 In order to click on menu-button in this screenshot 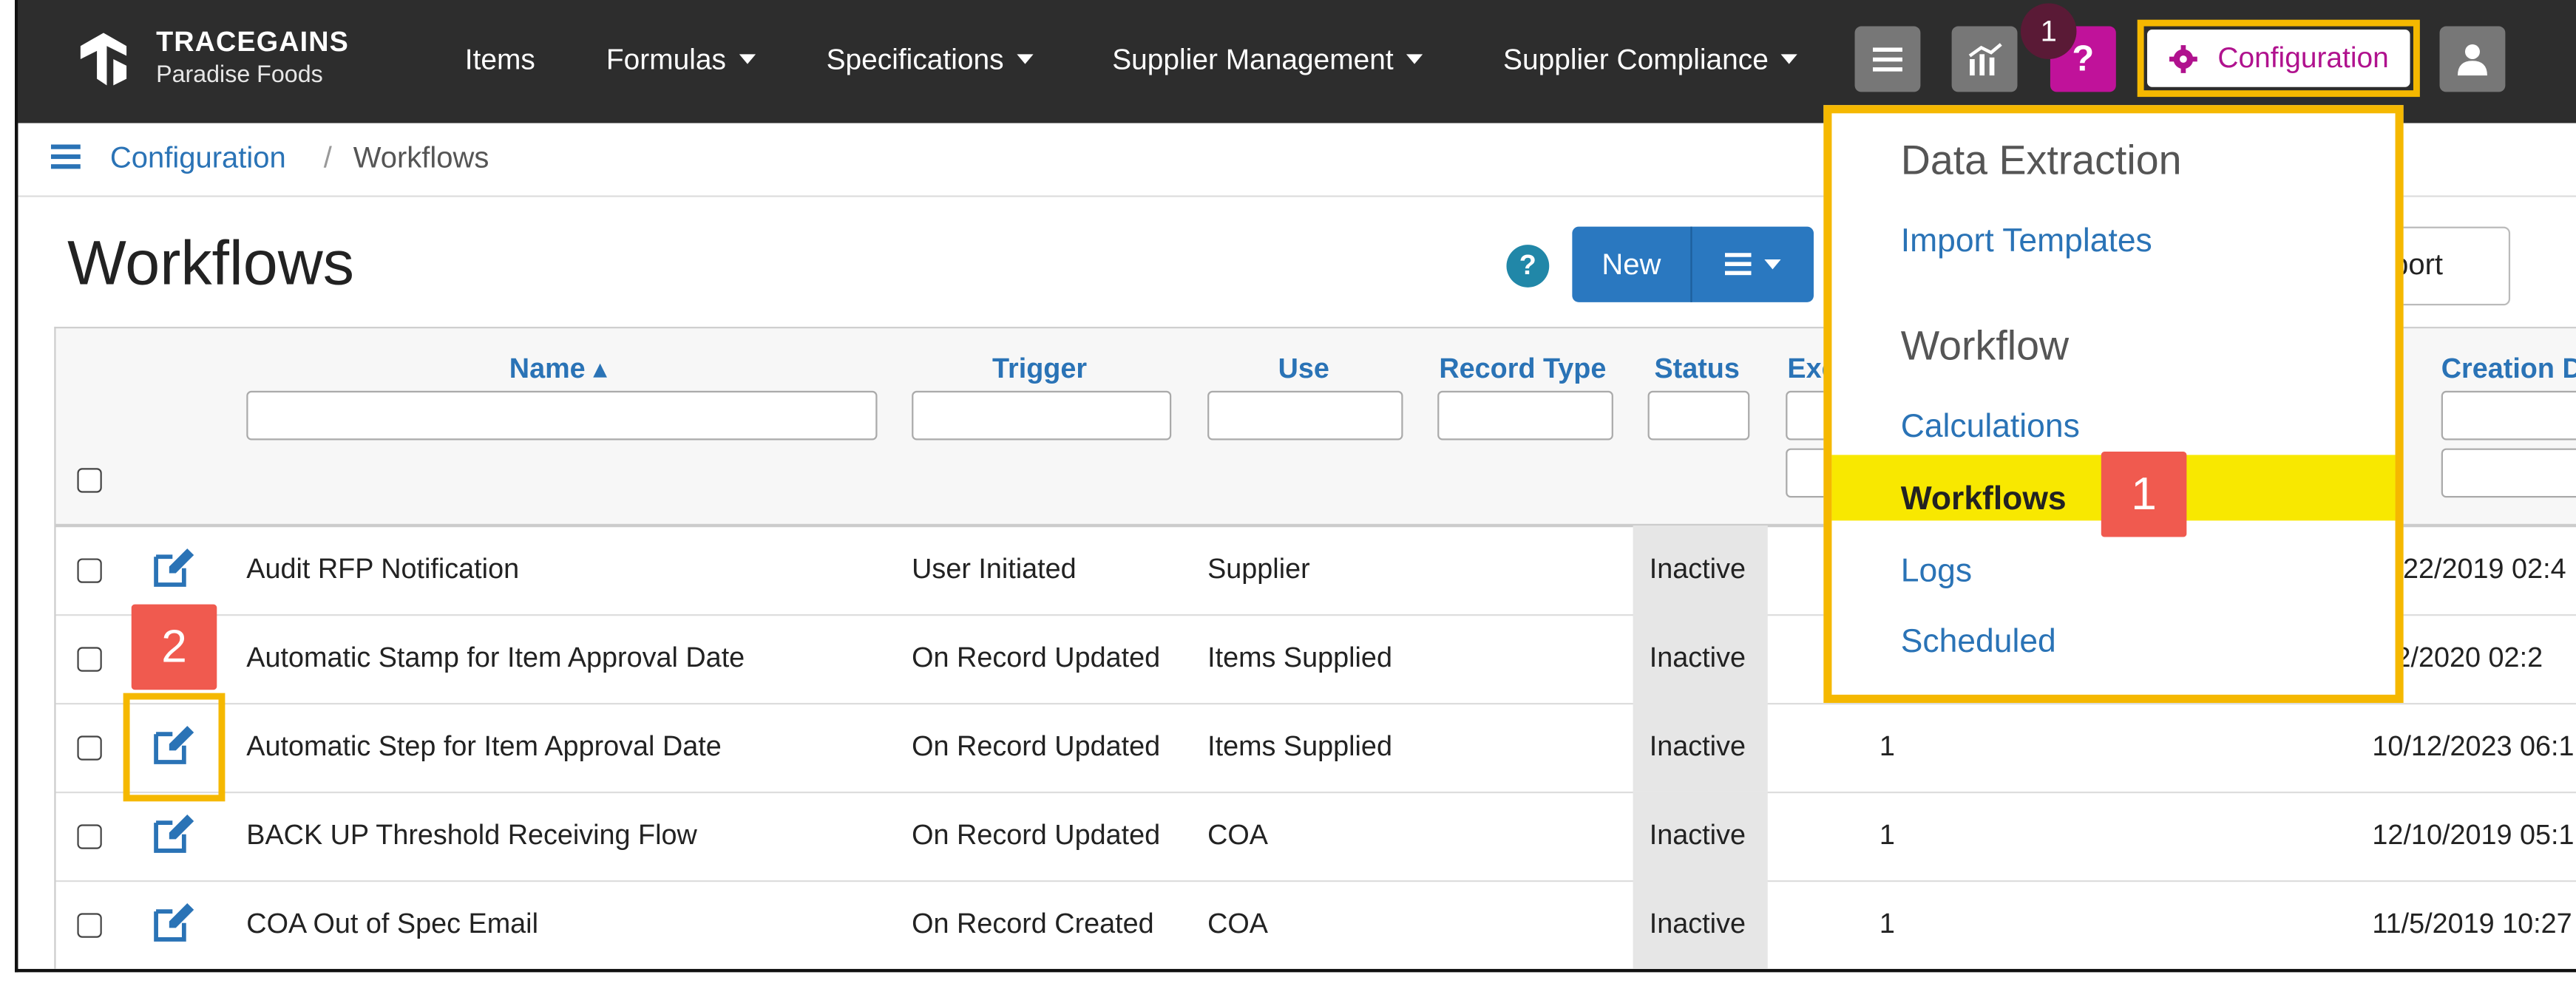, I will do `click(1887, 59)`.